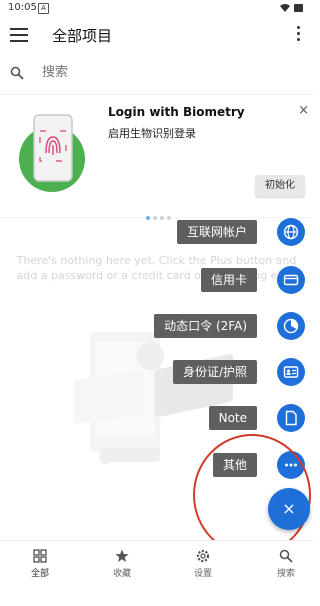 Image resolution: width=320 pixels, height=606 pixels. Describe the element at coordinates (22, 7) in the screenshot. I see `status-time: 10:05` at that location.